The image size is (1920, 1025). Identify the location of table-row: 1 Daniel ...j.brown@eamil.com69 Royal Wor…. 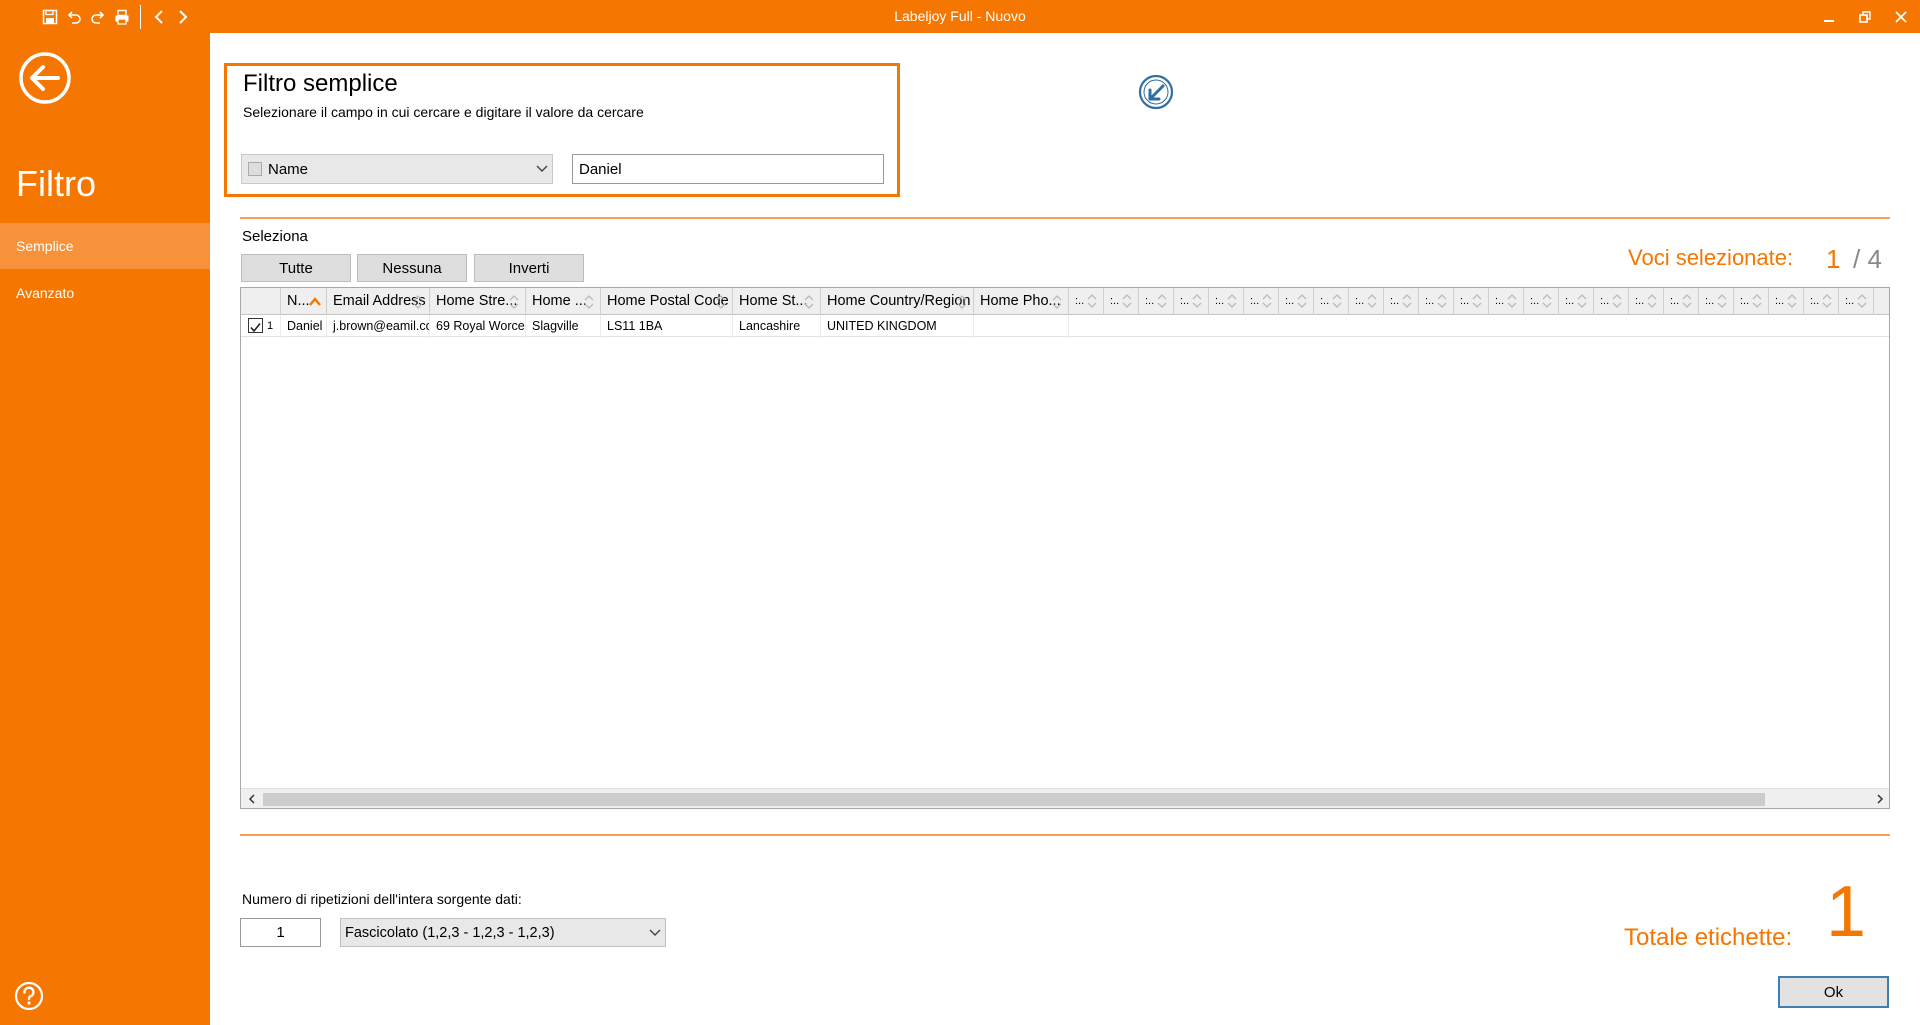
(1065, 326).